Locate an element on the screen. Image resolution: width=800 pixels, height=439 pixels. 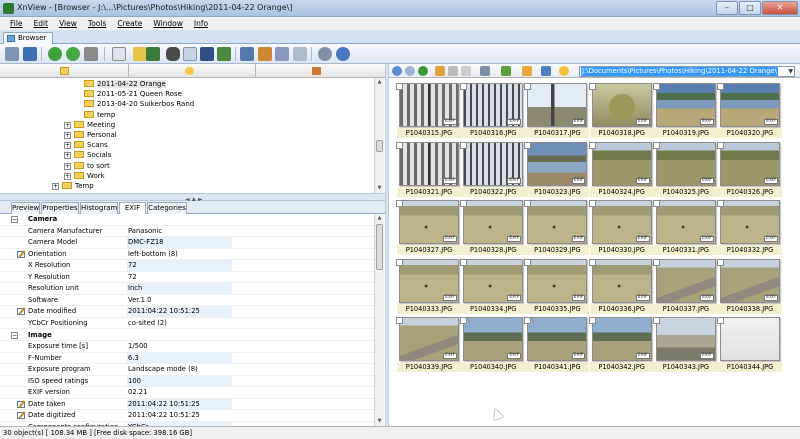
forward-arrow-icon is located at coordinates (410, 71).